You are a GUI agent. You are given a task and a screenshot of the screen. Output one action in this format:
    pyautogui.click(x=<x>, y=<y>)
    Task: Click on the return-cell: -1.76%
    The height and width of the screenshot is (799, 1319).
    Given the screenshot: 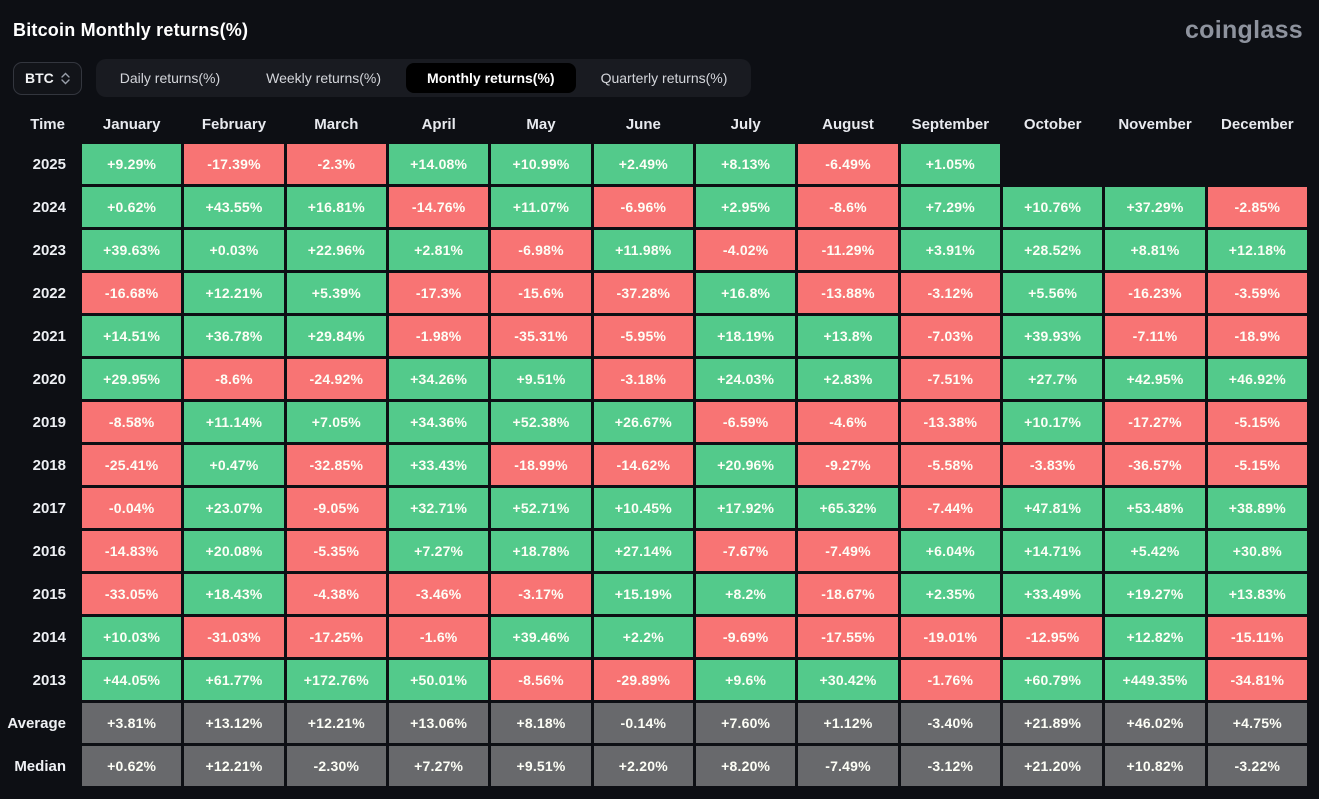 What is the action you would take?
    pyautogui.click(x=950, y=680)
    